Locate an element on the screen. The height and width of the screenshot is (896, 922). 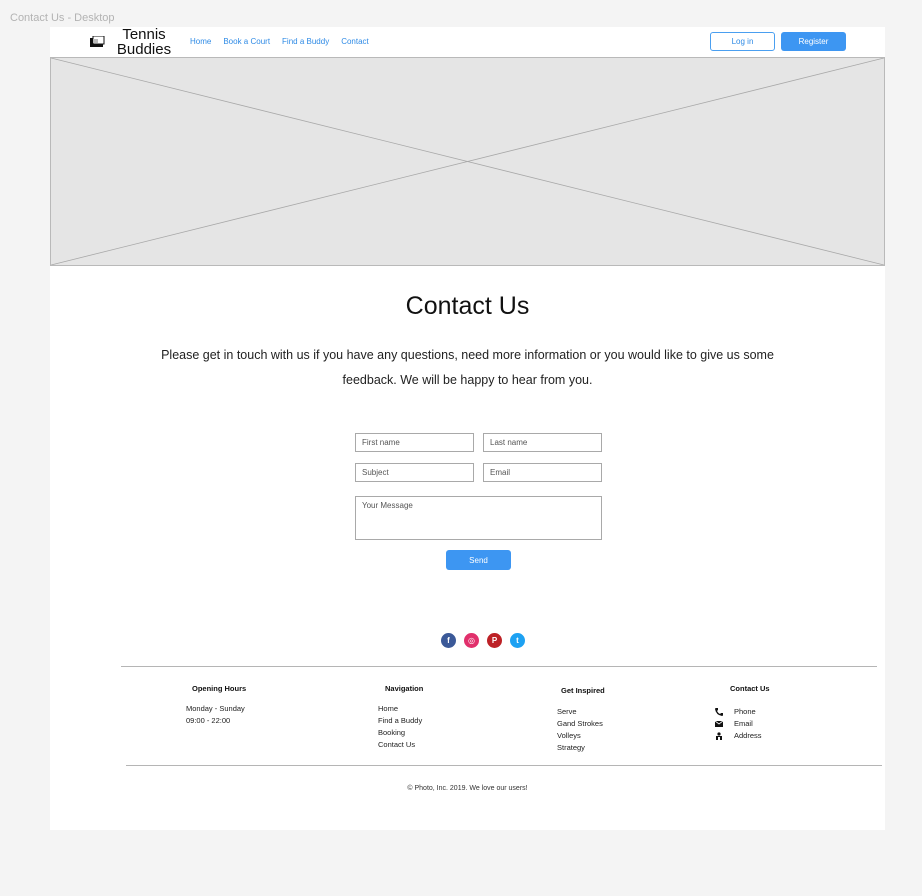
login-button: Log in is located at coordinates (742, 41).